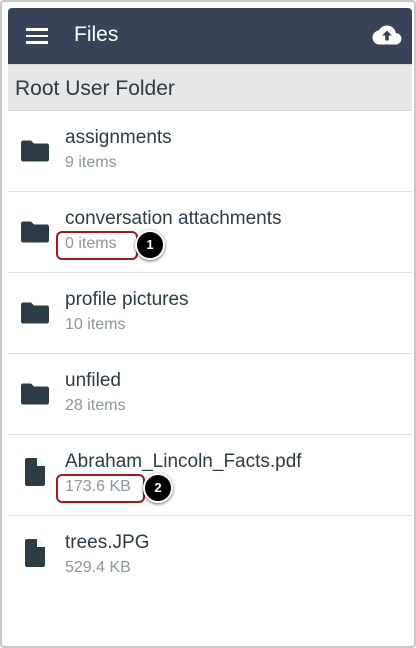 This screenshot has height=648, width=416. Describe the element at coordinates (387, 35) in the screenshot. I see `cloud-upload-icon` at that location.